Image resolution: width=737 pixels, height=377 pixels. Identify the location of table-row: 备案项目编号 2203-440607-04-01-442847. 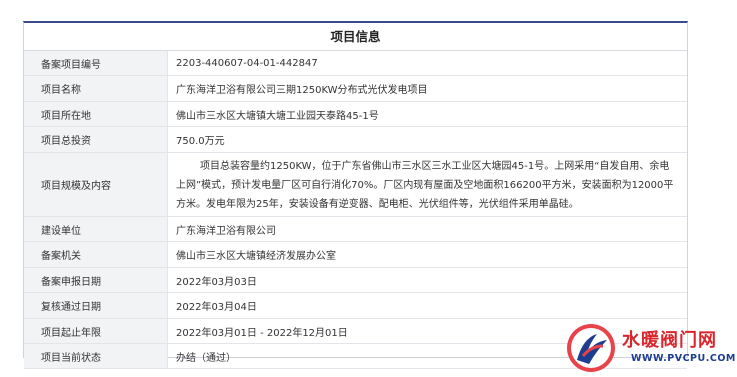
(355, 63).